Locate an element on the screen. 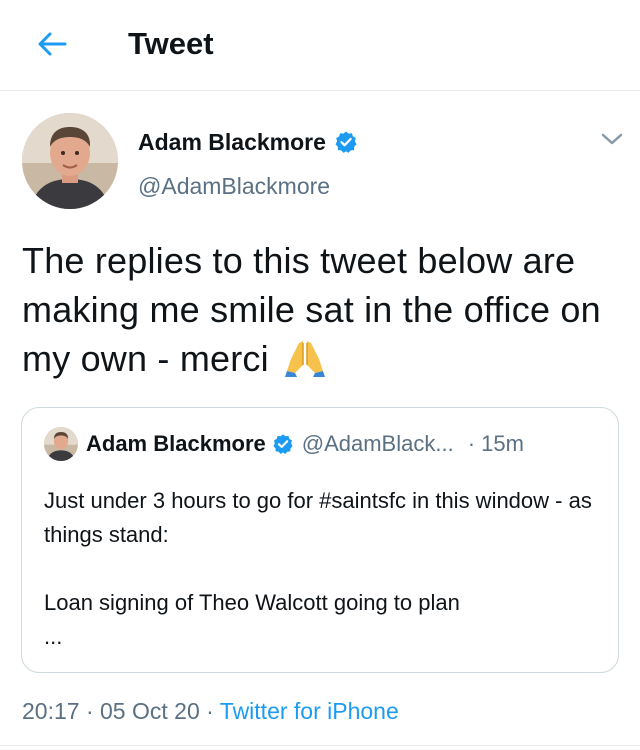 This screenshot has height=750, width=640. tweet-metadata: 20:17 · 05 Oct 20 · Twitter for iPhone is located at coordinates (210, 711).